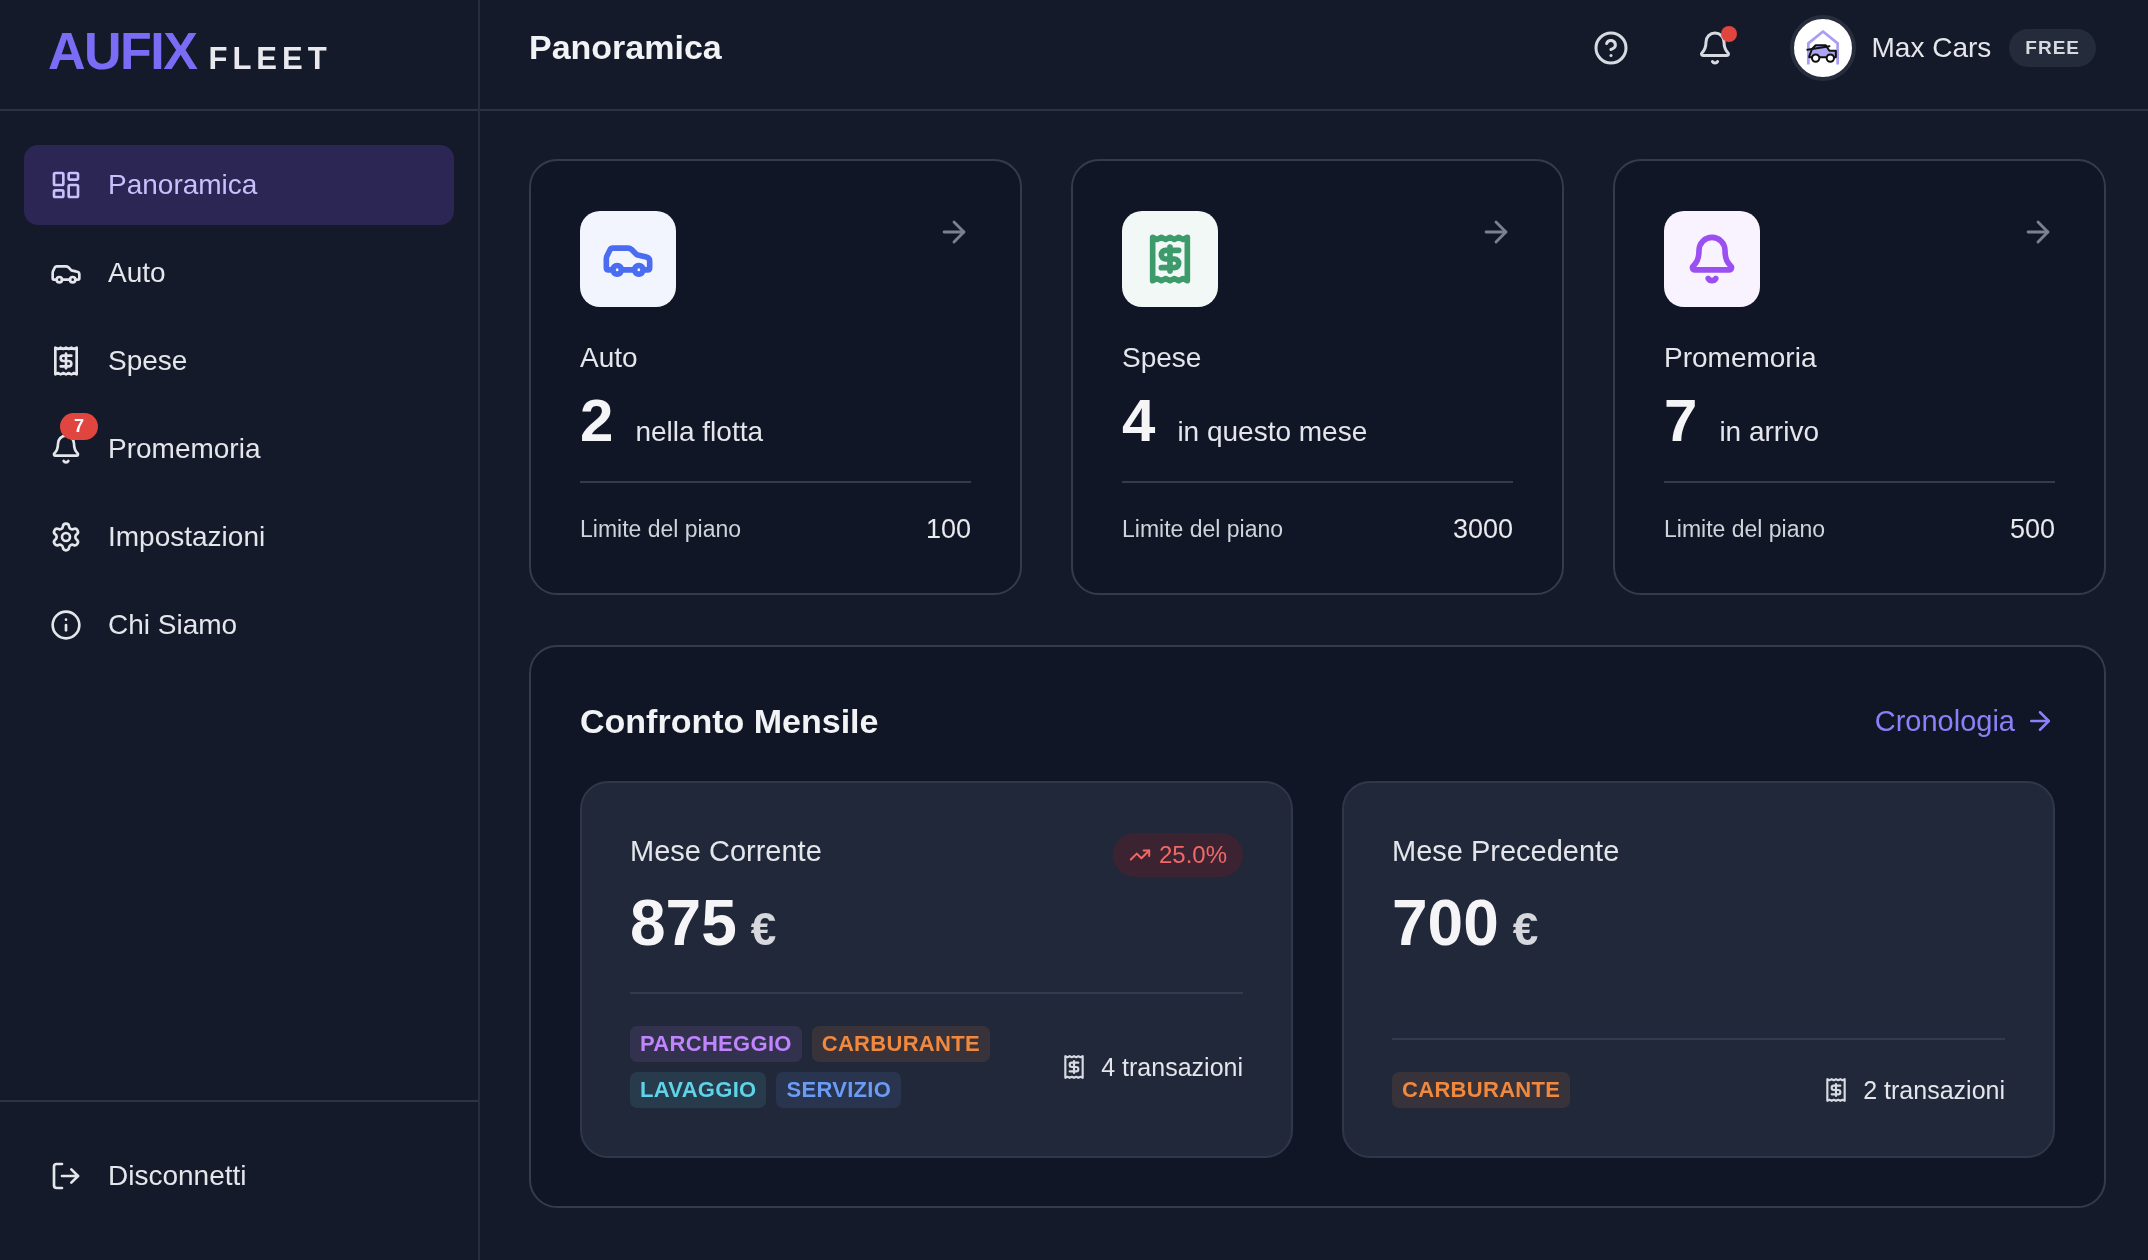  Describe the element at coordinates (1192, 855) in the screenshot. I see `change-value: 25.0%` at that location.